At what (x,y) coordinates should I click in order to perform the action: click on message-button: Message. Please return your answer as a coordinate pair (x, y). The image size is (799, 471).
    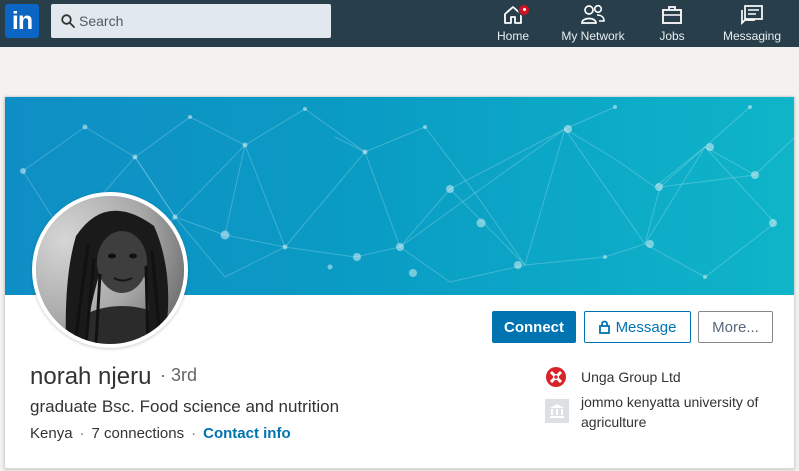
    Looking at the image, I should click on (637, 327).